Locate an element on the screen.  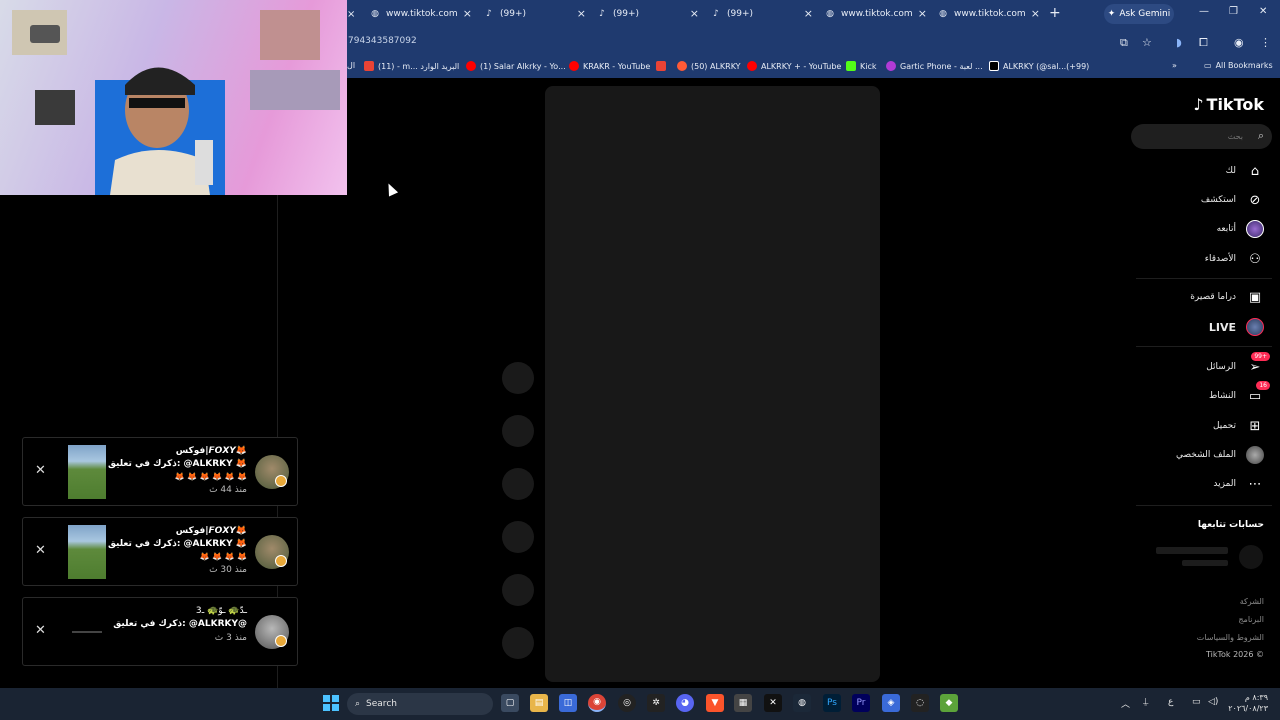
app-icon: ▦ is located at coordinates (743, 703).